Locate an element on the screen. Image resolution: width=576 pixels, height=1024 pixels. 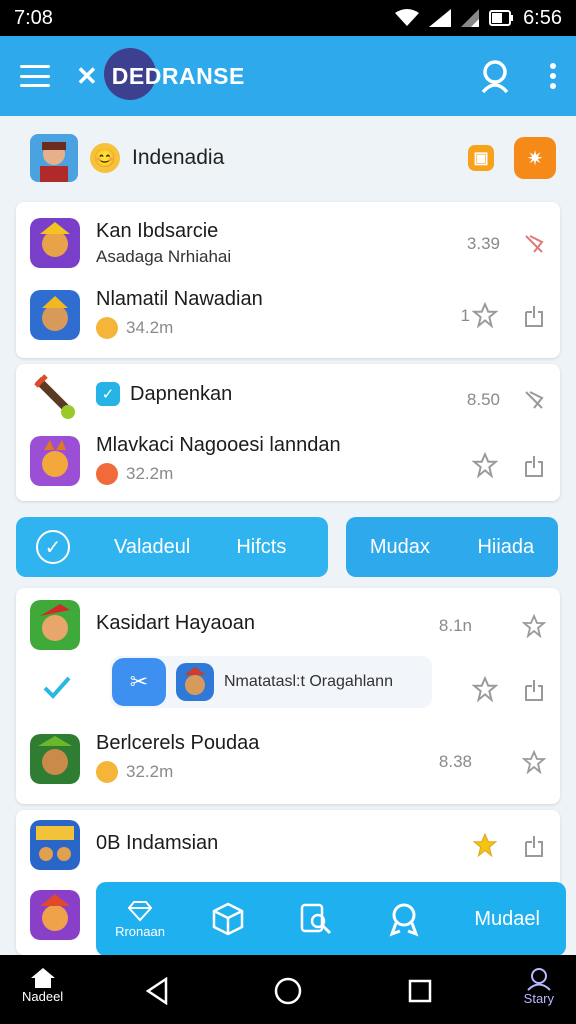
star-burst-icon: ✷ is located at coordinates (535, 158).